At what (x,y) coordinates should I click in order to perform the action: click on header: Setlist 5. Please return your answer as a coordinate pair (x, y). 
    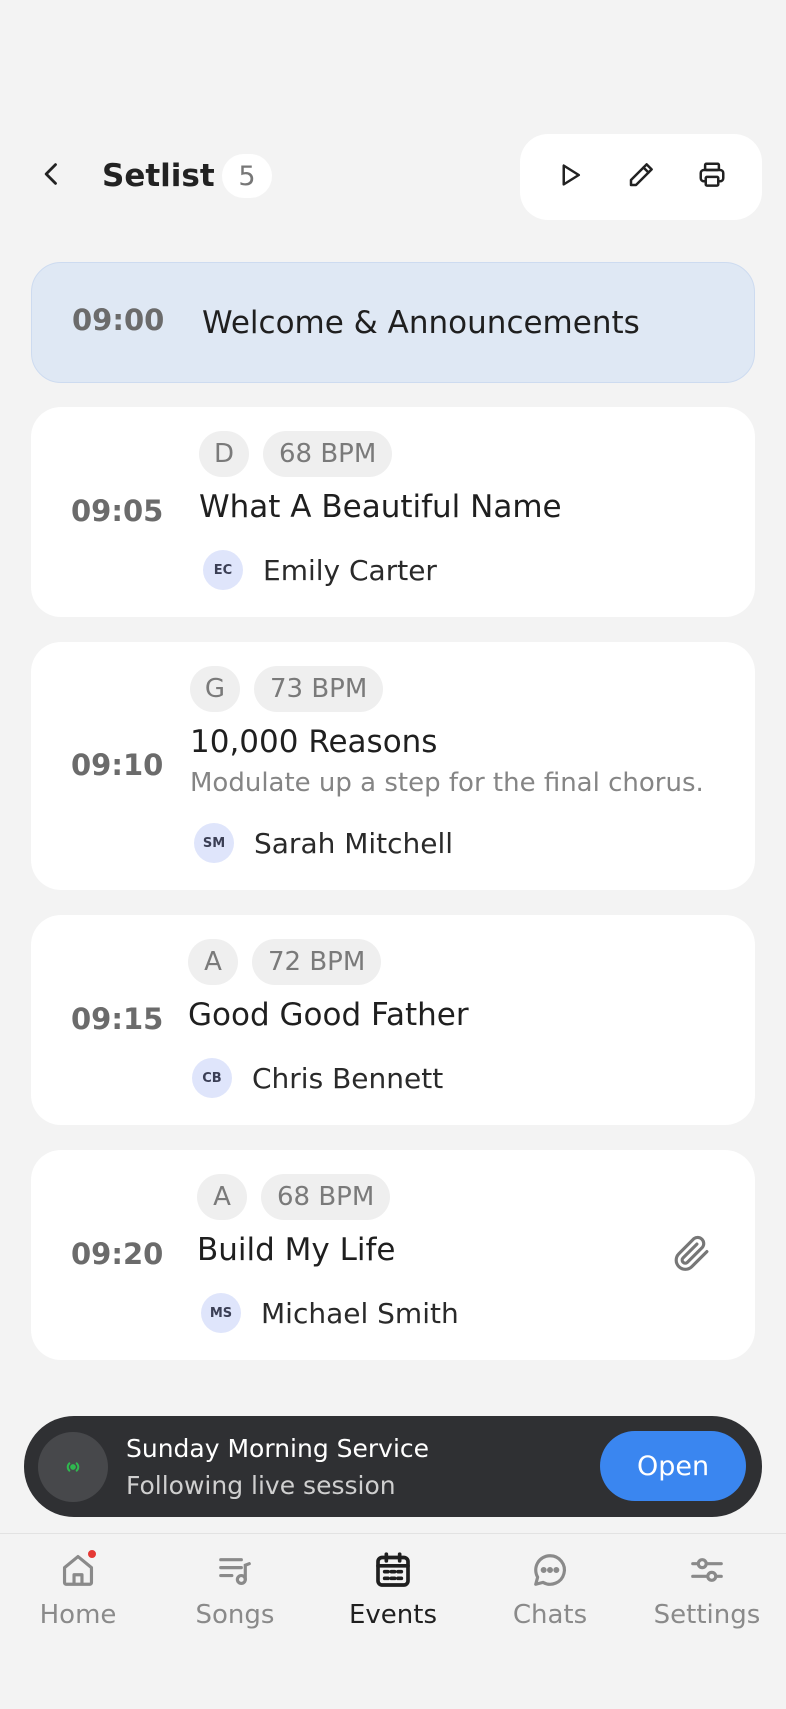
    Looking at the image, I should click on (393, 176).